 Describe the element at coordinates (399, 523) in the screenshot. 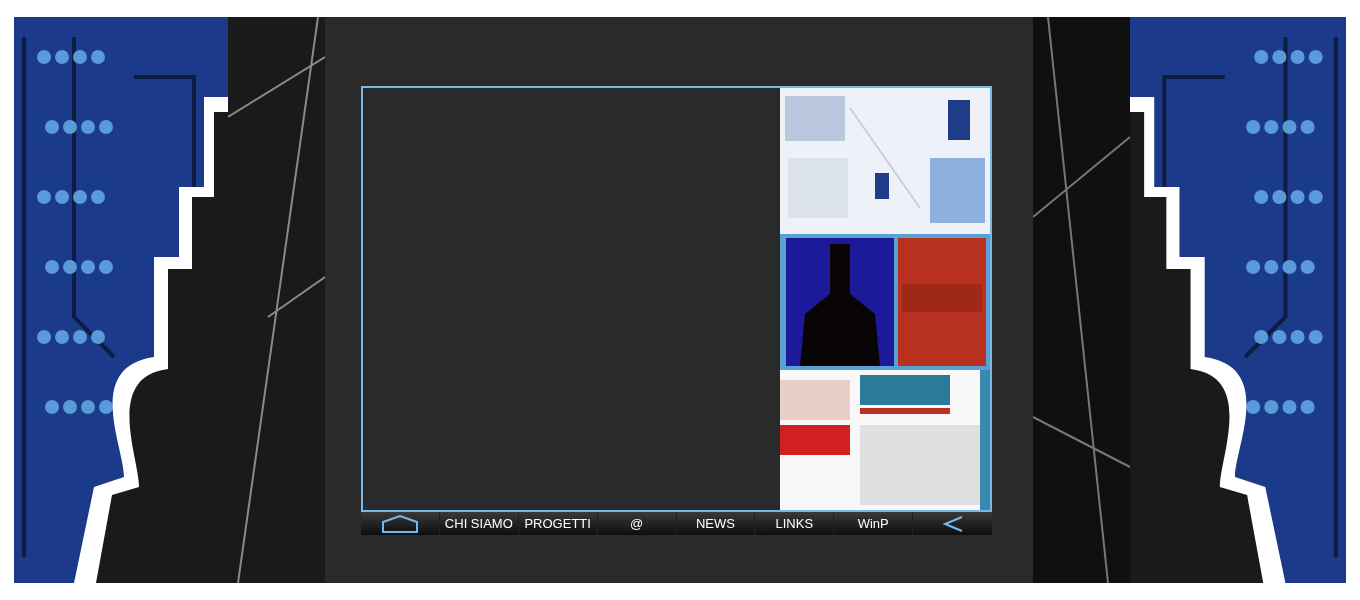

I see `home-icon` at that location.